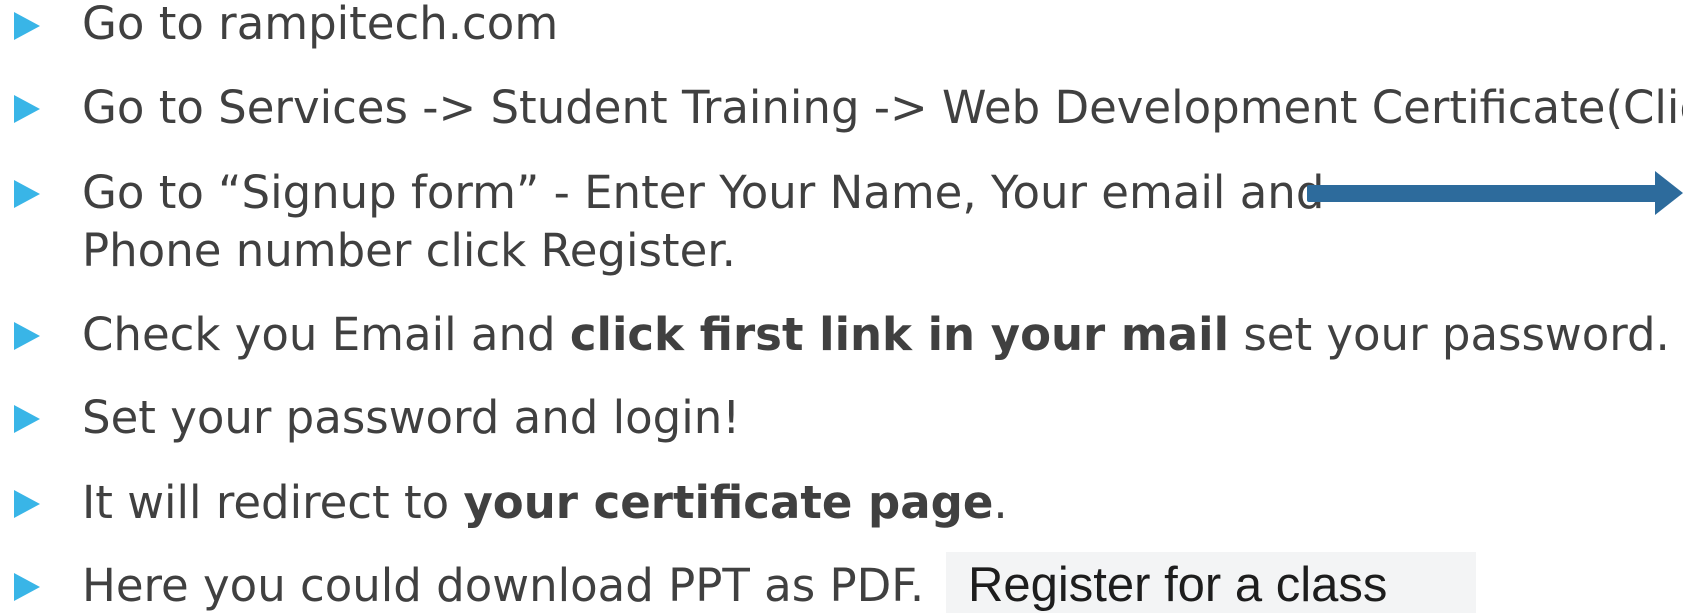  What do you see at coordinates (409, 250) in the screenshot?
I see `bullet-text-line-2: Phone number click Register.` at bounding box center [409, 250].